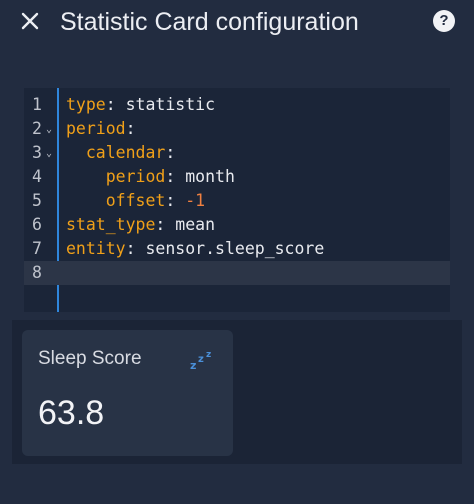  I want to click on line-number: 5, so click(37, 200).